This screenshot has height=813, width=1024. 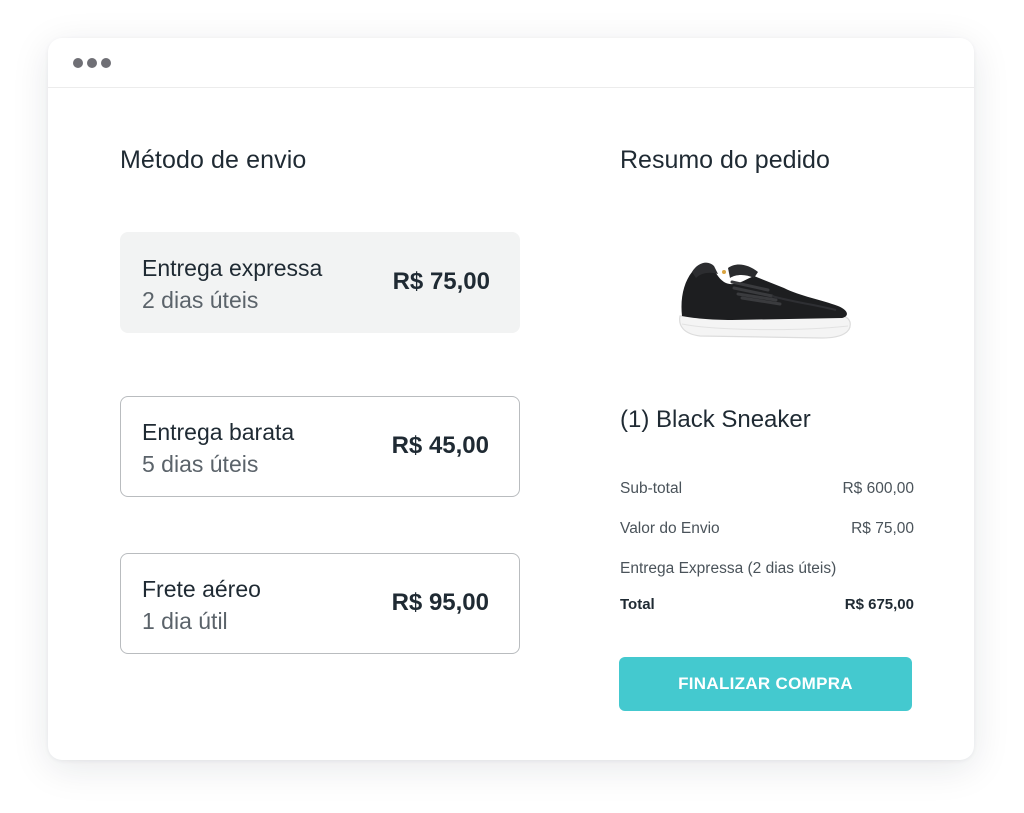 I want to click on shipping-method-heading: Método de envio, so click(x=213, y=160).